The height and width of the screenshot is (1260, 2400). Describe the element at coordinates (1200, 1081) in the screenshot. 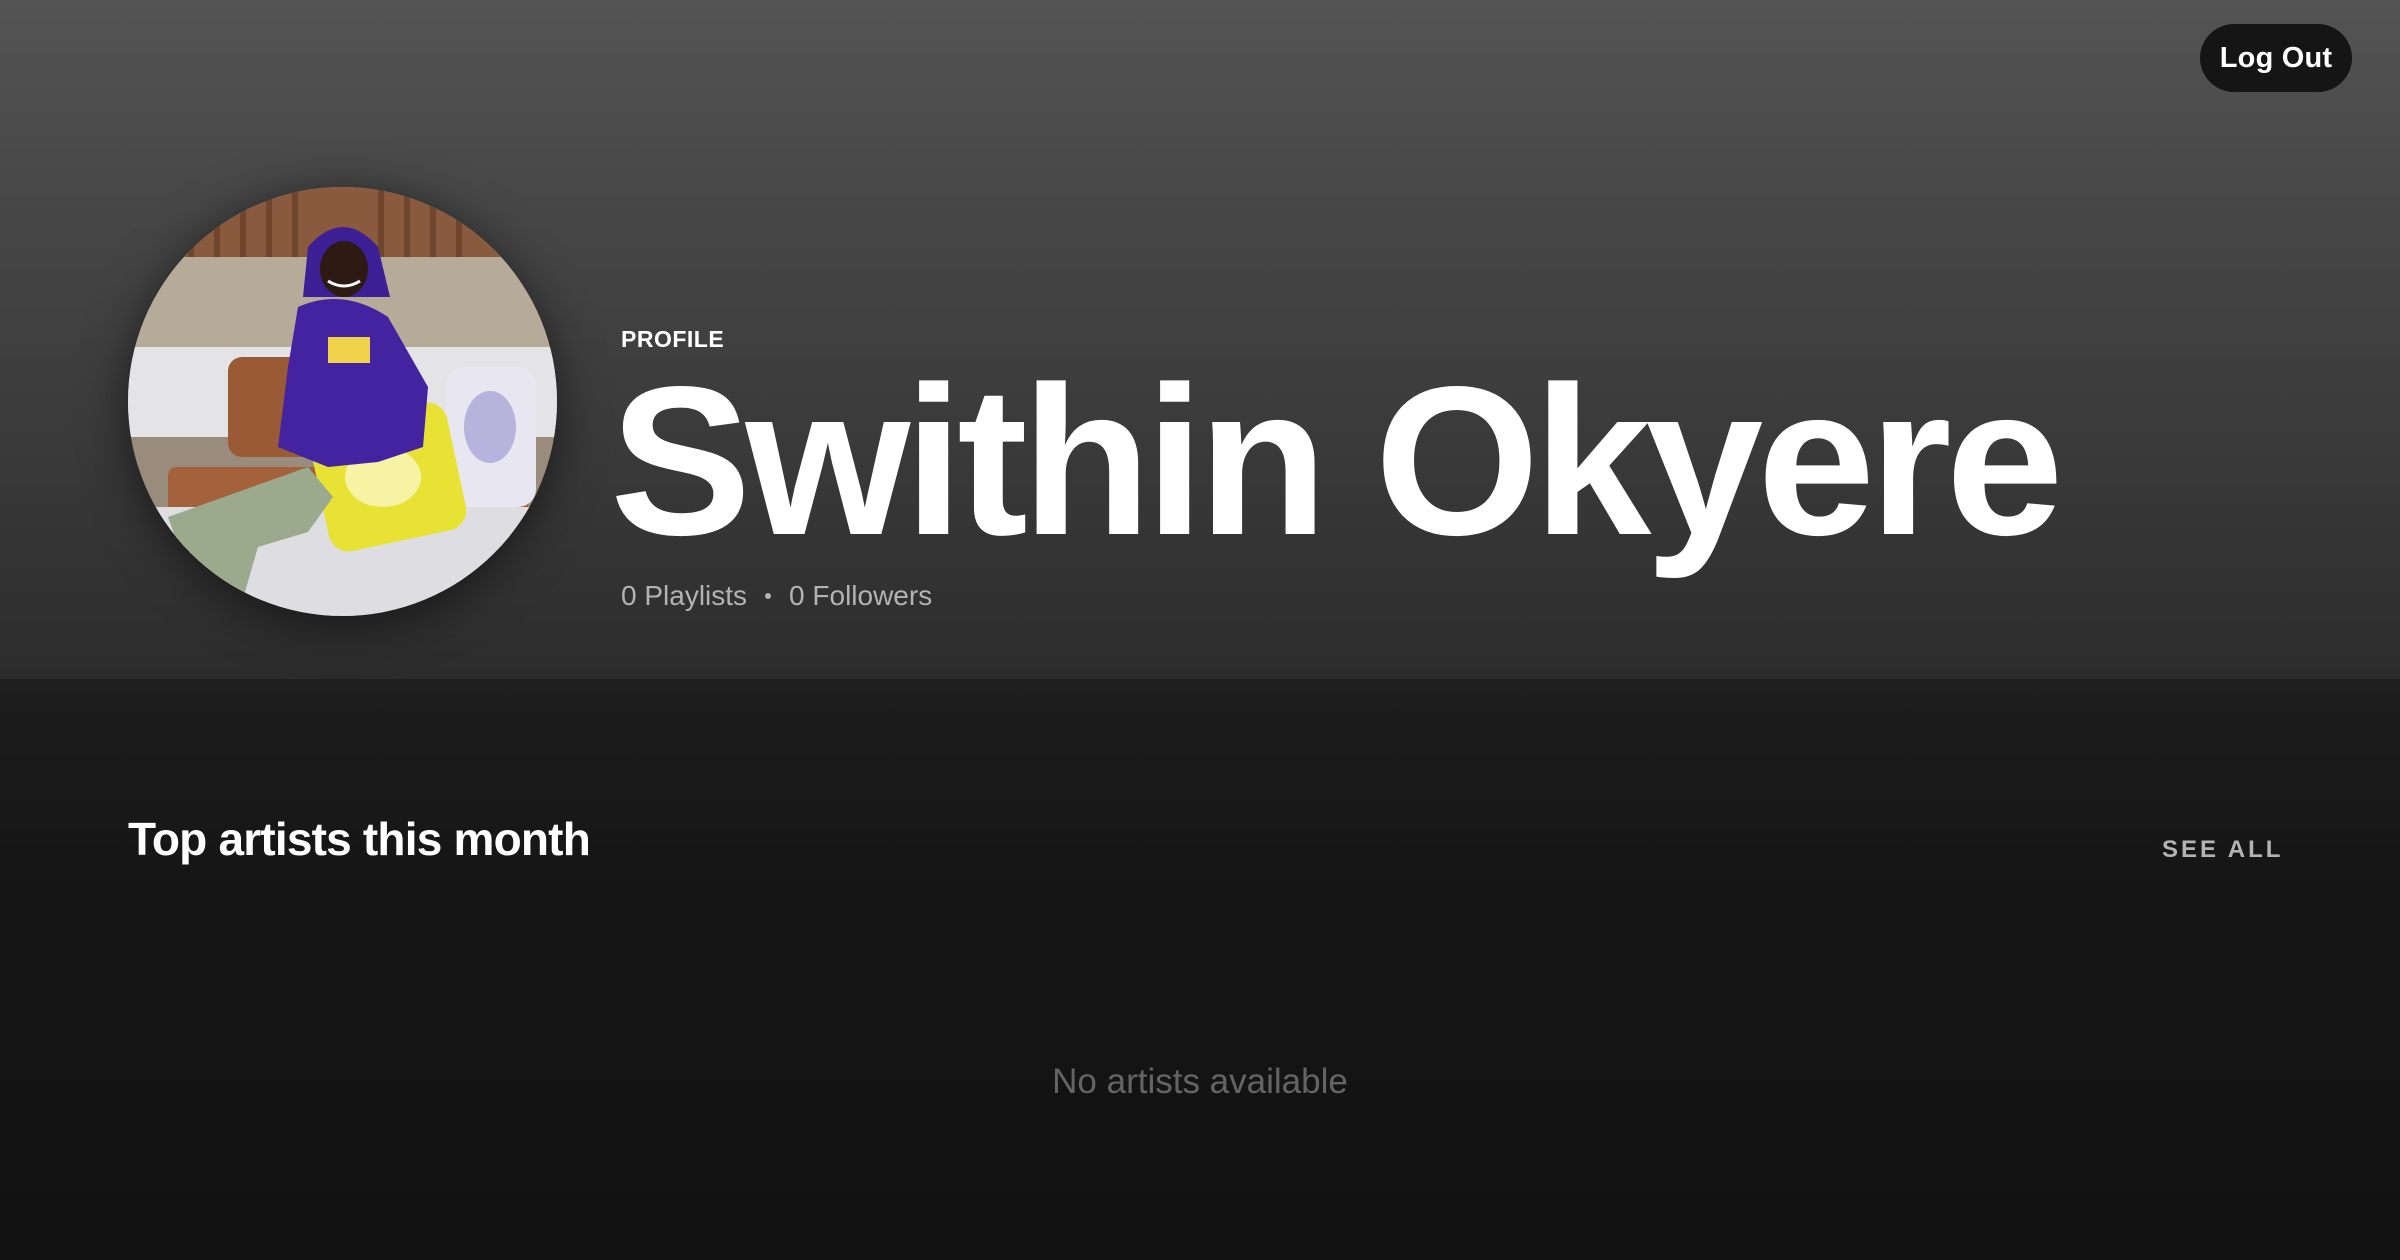

I see `empty-state-message: No artists available` at that location.